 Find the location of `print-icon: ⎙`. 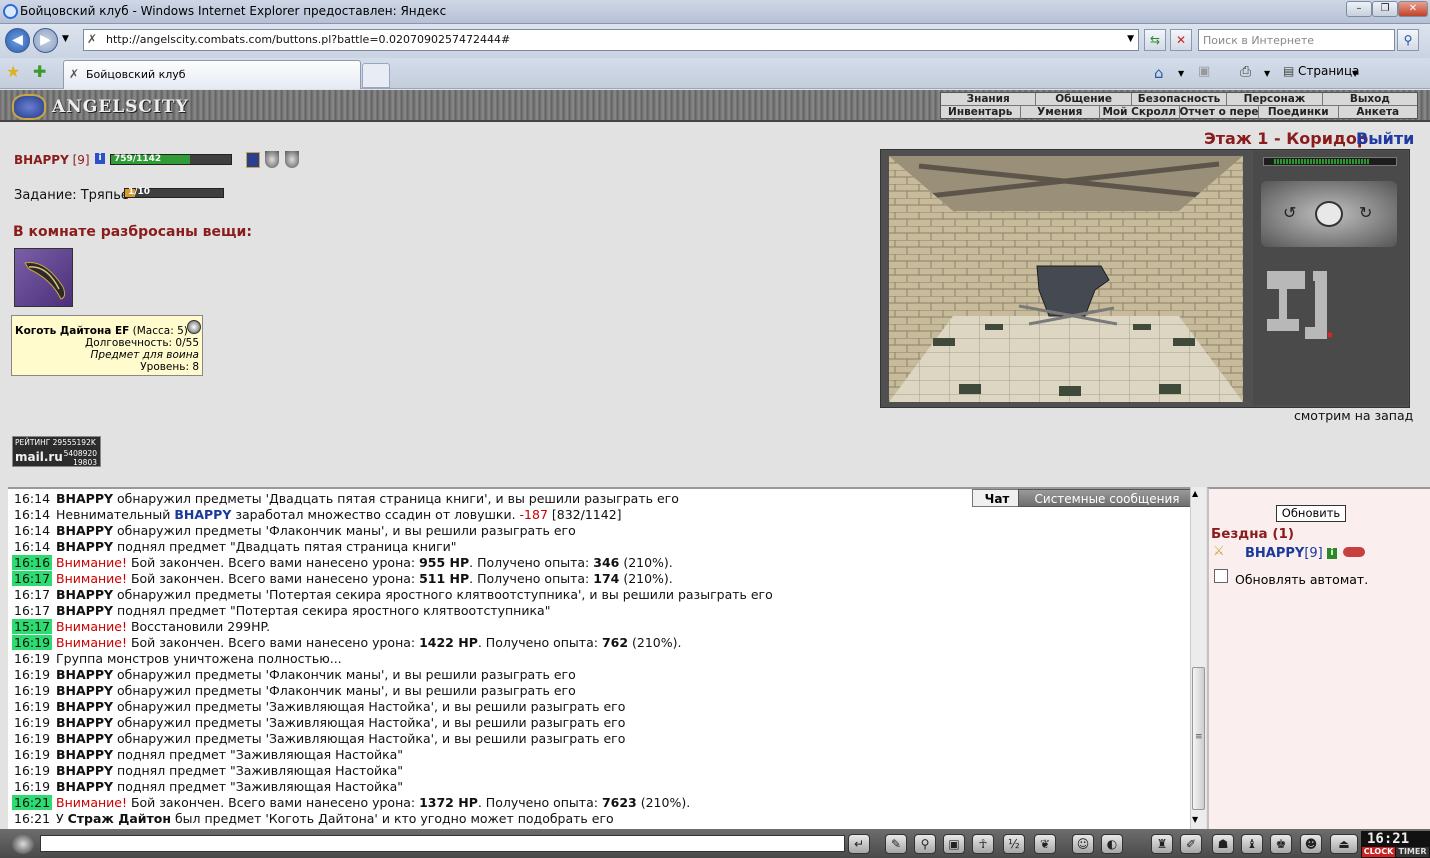

print-icon: ⎙ is located at coordinates (1245, 72).